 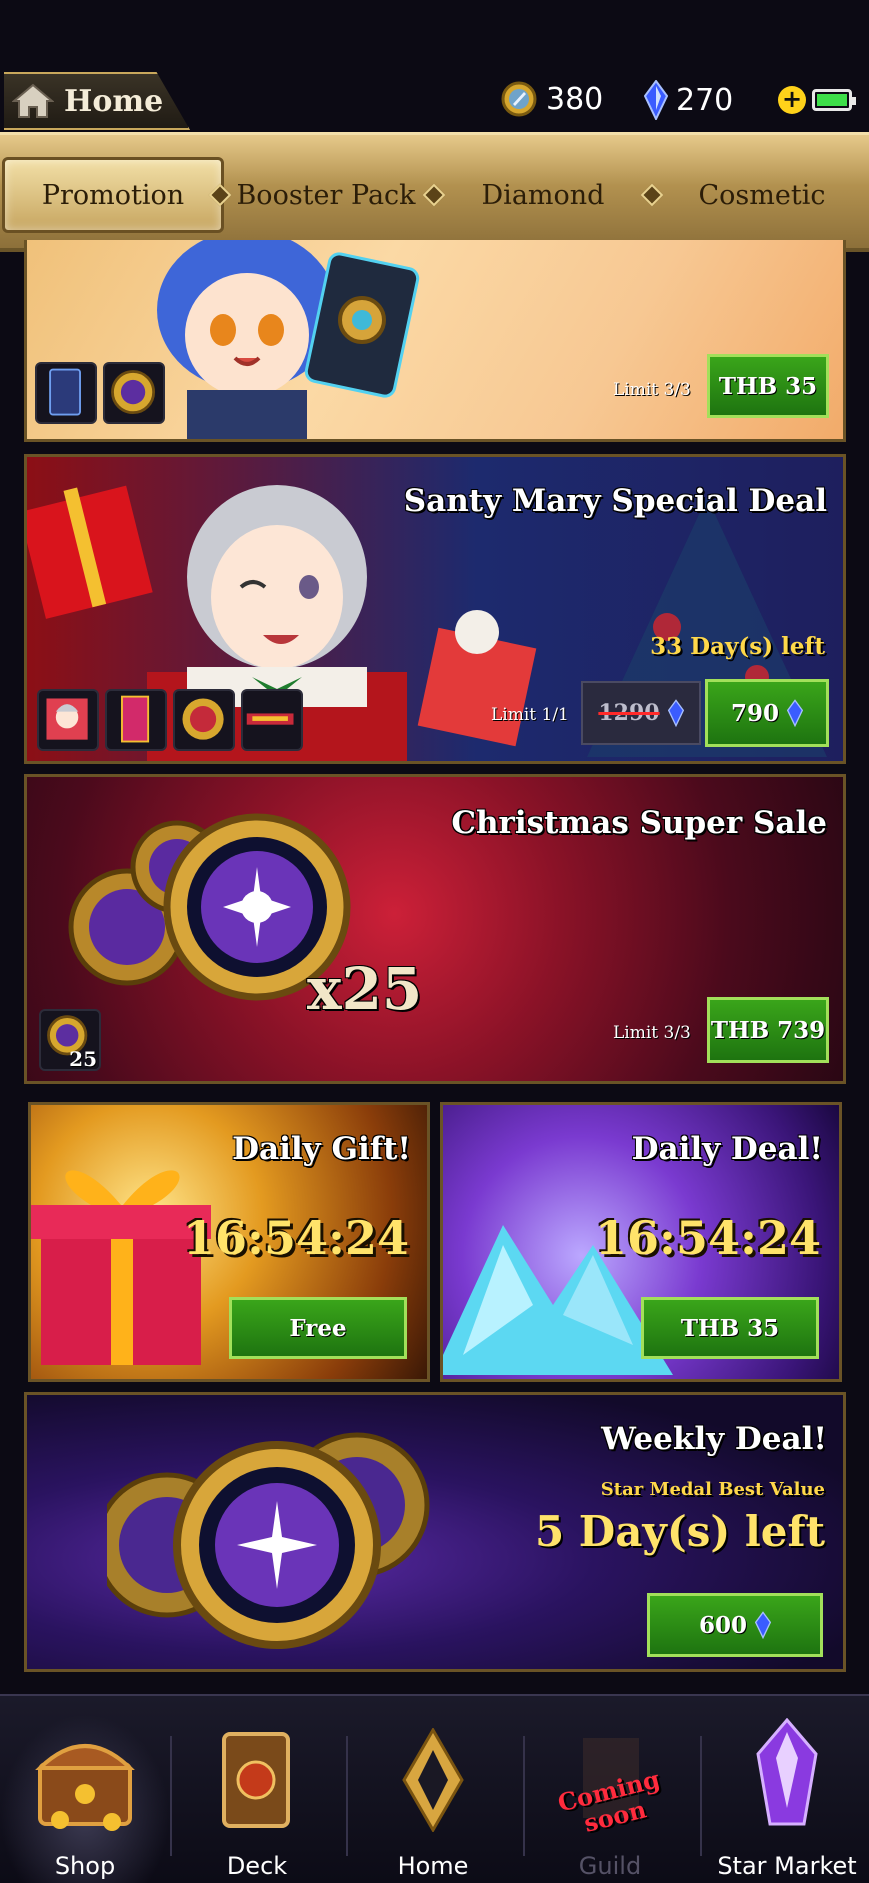 I want to click on original-price: 1290, so click(x=641, y=713).